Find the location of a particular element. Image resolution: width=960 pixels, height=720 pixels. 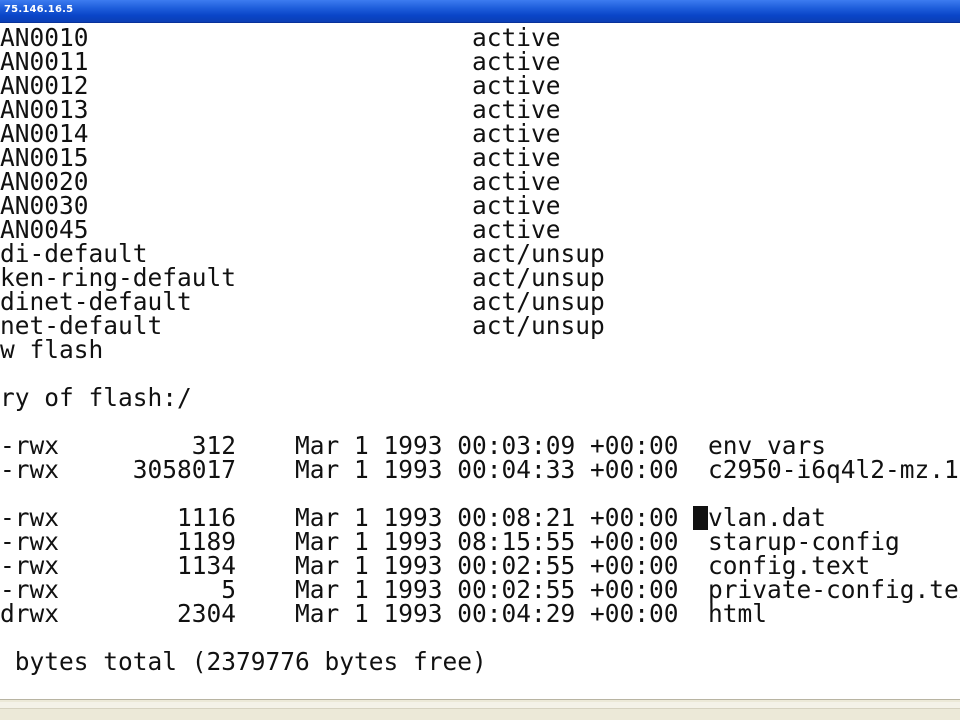

title-bar: 75.146.16.5 is located at coordinates (480, 11).